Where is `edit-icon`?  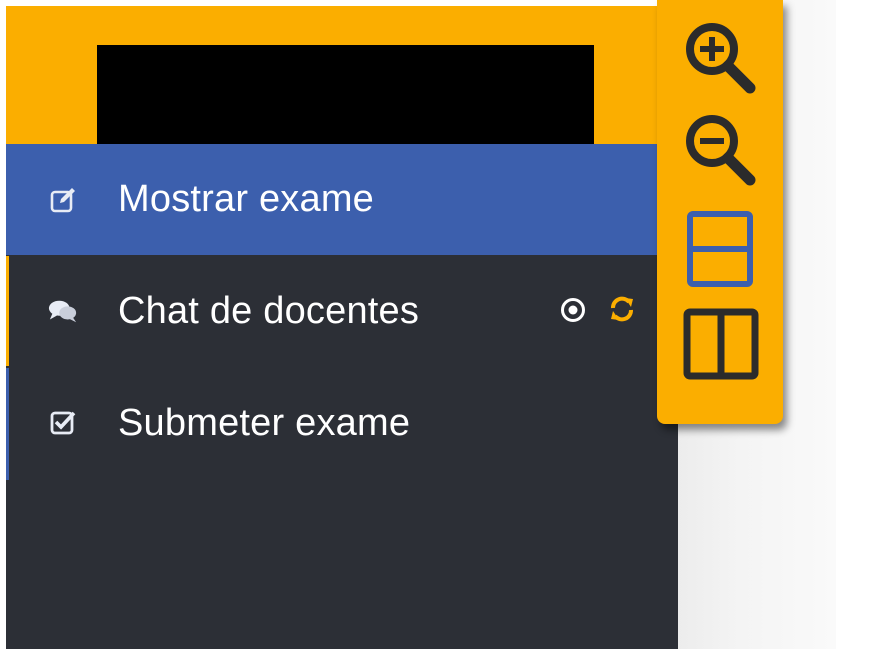 edit-icon is located at coordinates (63, 200).